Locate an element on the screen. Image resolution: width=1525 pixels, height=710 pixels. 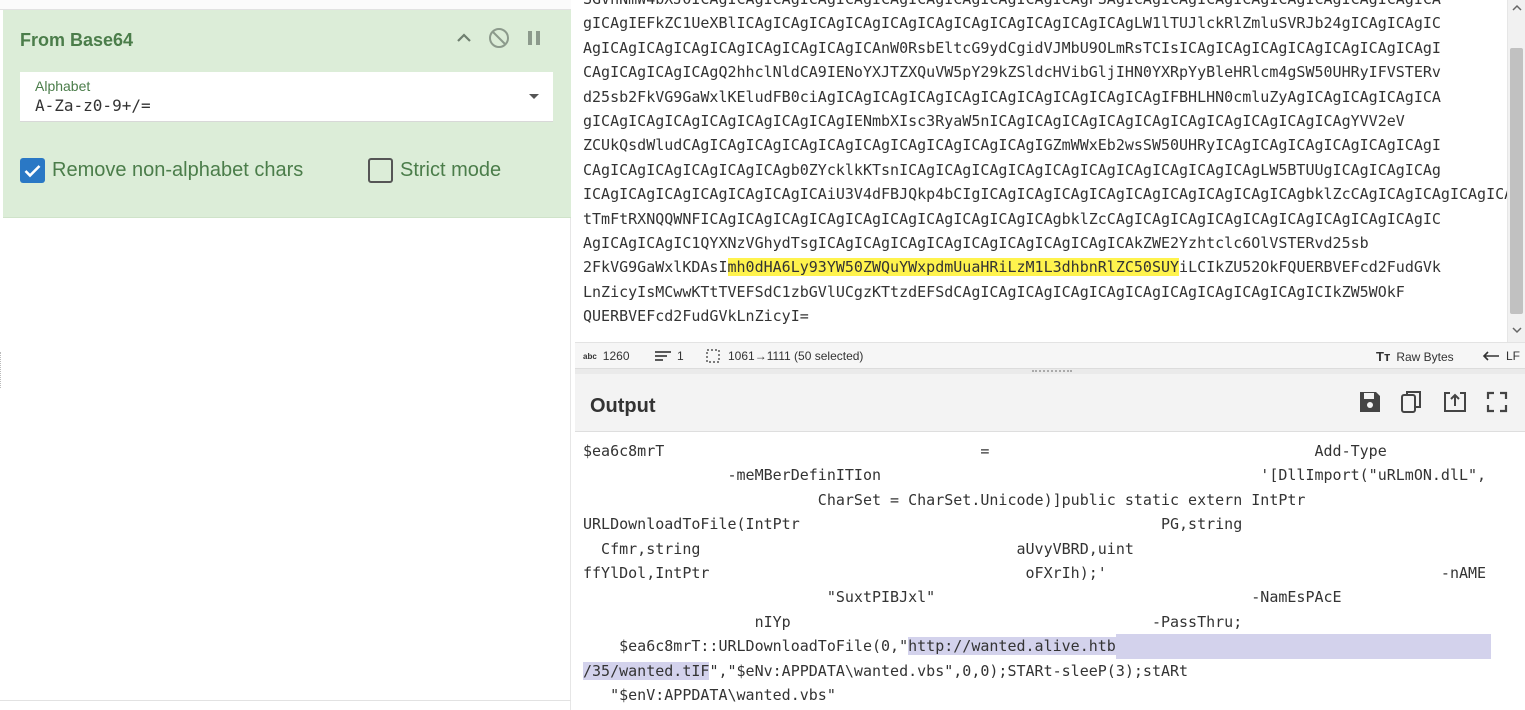
output-highlight-url-part2: /35/wanted.tIF is located at coordinates (646, 670).